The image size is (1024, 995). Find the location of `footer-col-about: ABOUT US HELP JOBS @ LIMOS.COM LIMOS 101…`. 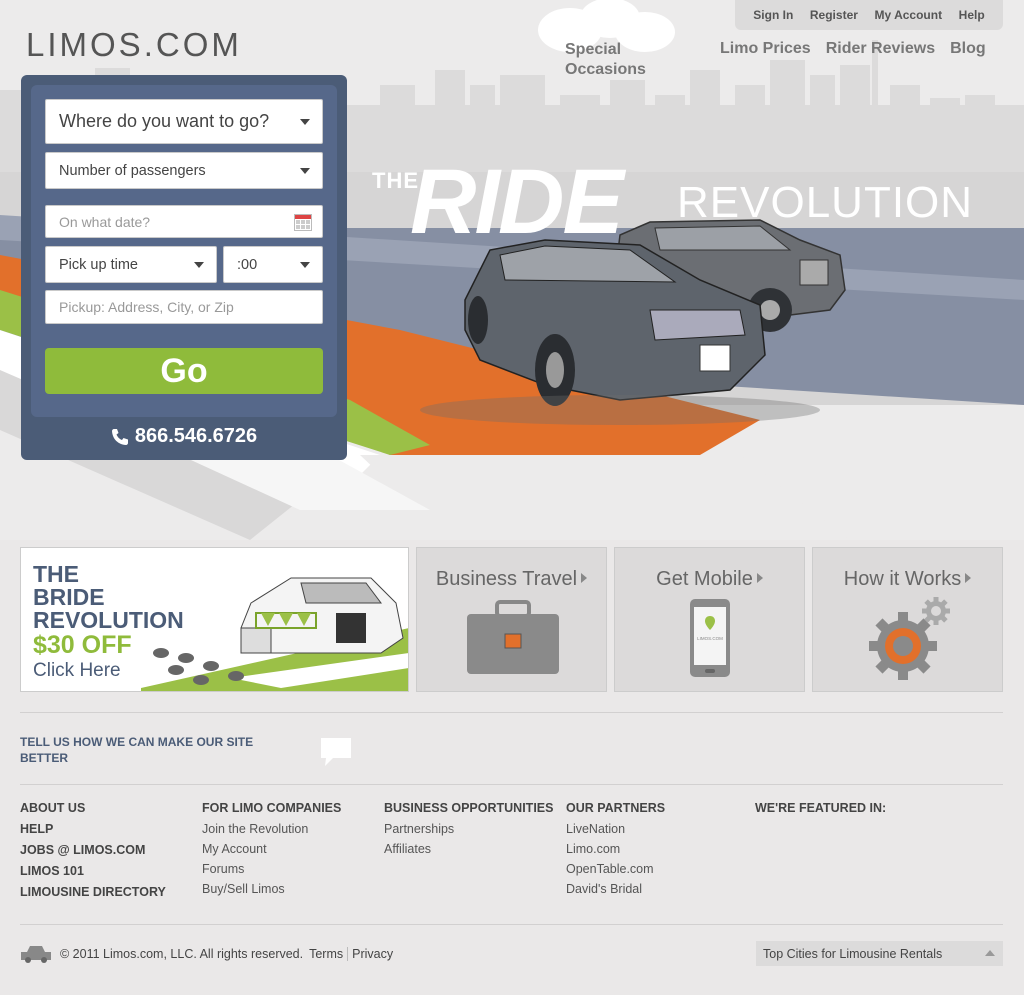

footer-col-about: ABOUT US HELP JOBS @ LIMOS.COM LIMOS 101… is located at coordinates (93, 853).